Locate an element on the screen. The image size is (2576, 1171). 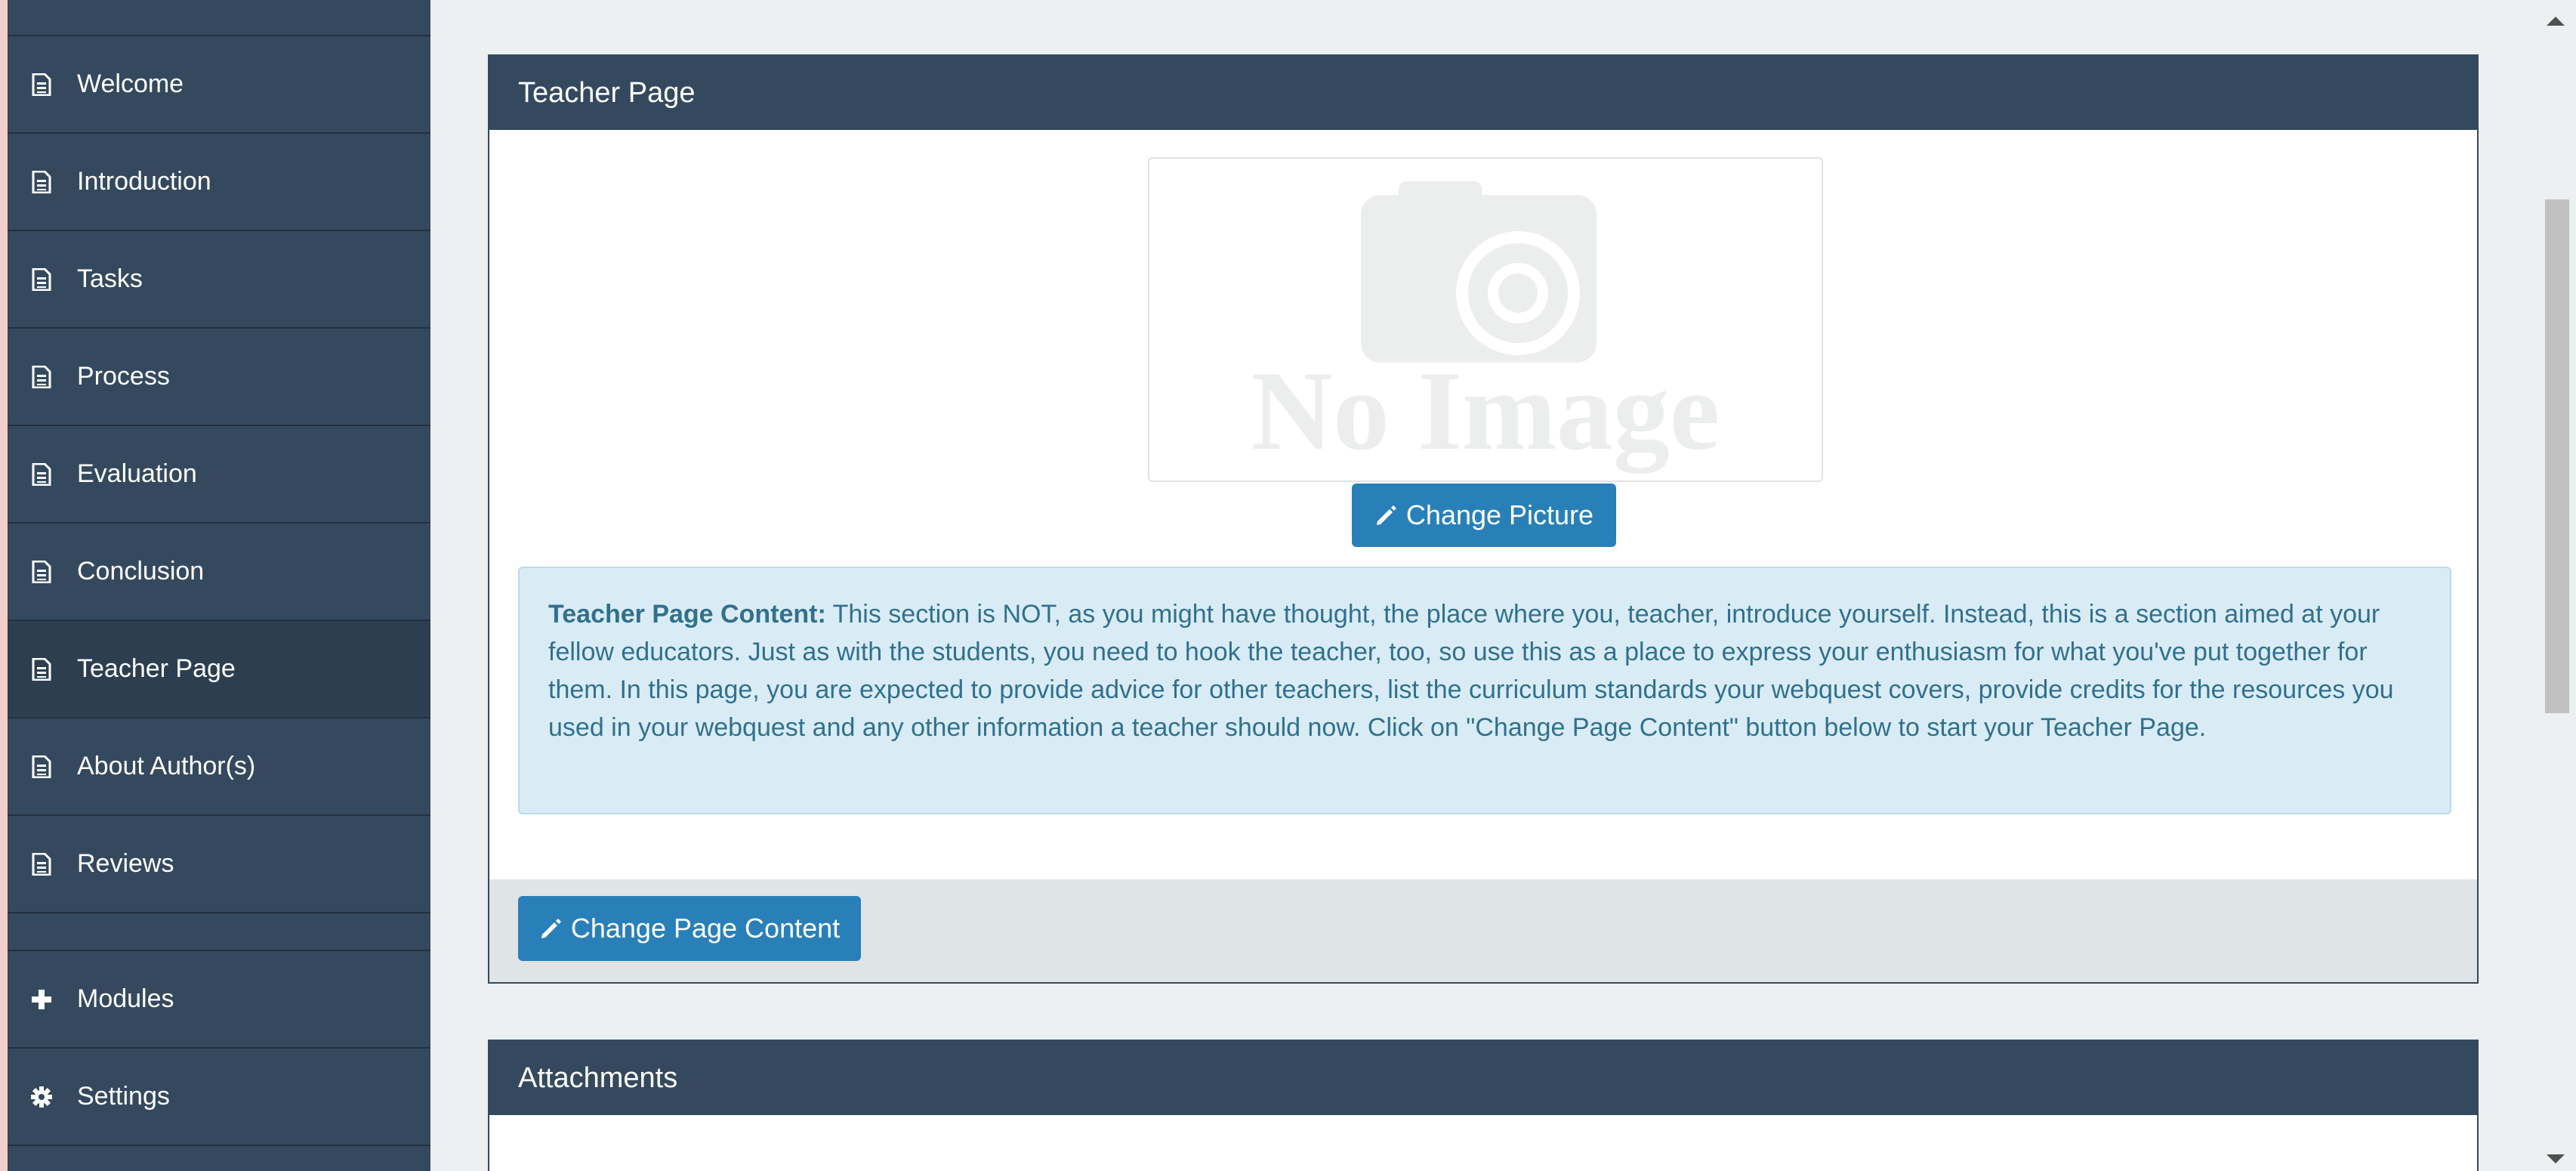
plus-icon is located at coordinates (41, 999).